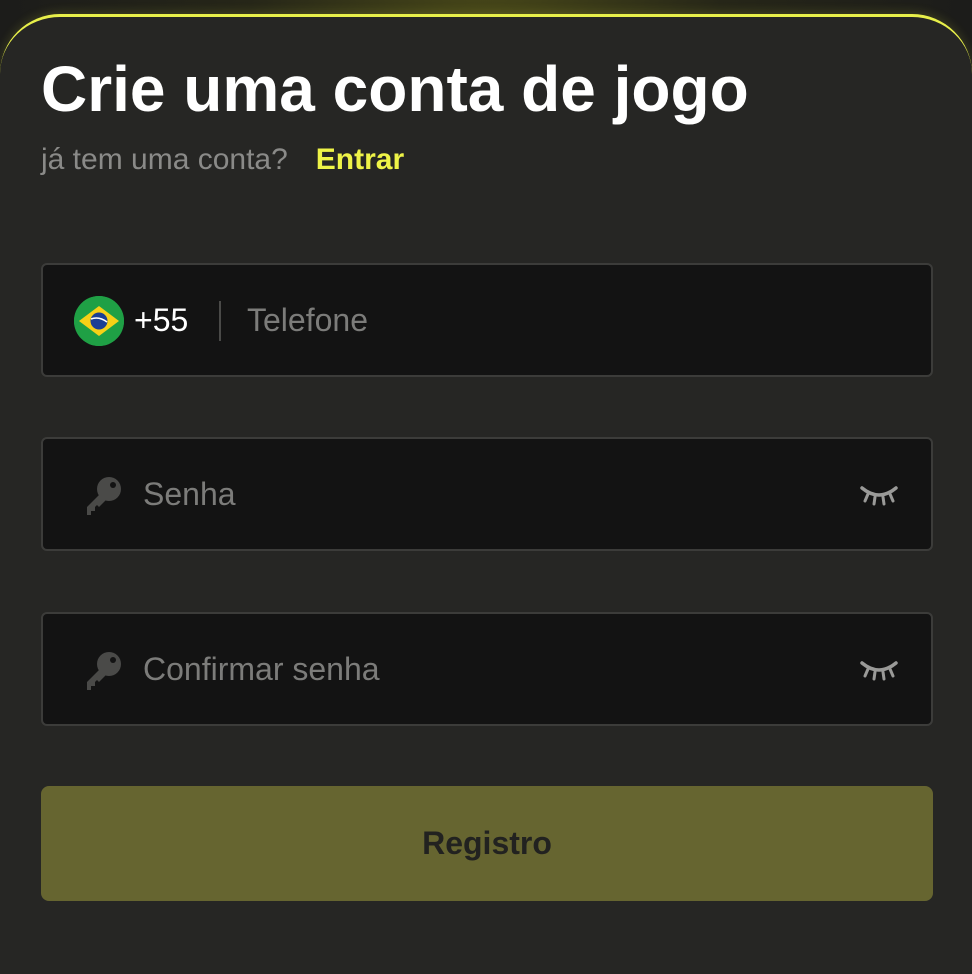  I want to click on login-link: Entrar, so click(360, 159).